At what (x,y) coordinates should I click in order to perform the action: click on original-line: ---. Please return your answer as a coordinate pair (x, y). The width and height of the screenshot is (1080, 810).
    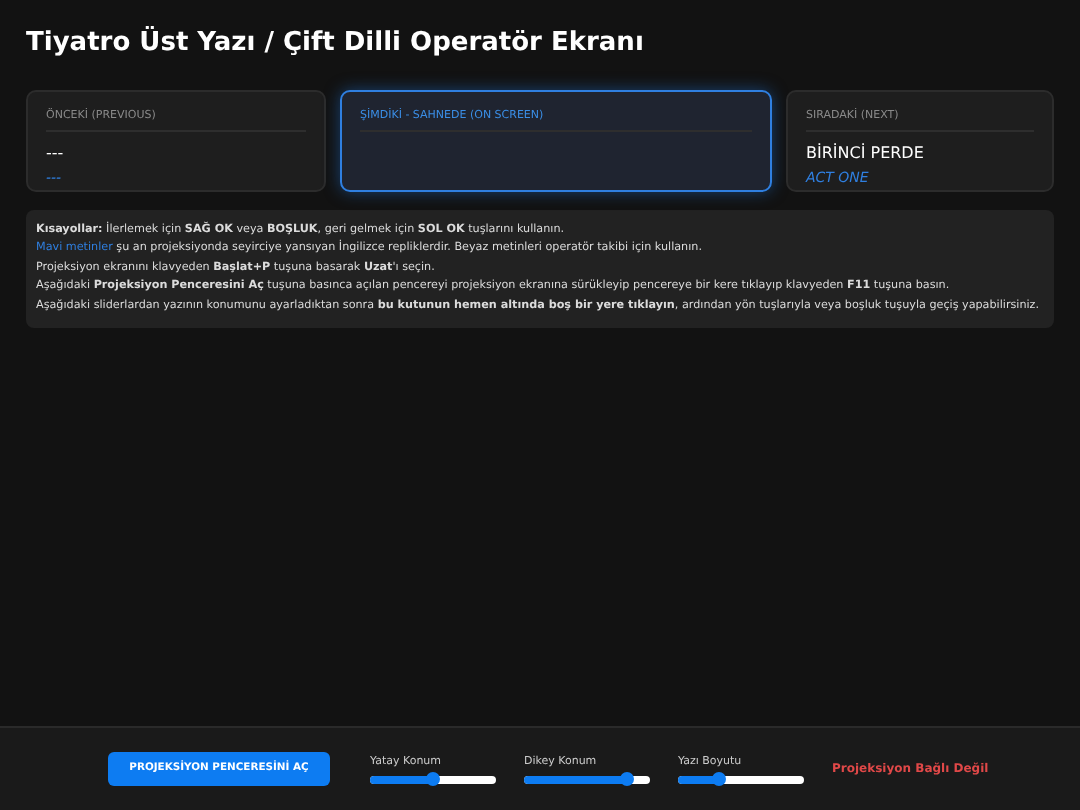
    Looking at the image, I should click on (56, 153).